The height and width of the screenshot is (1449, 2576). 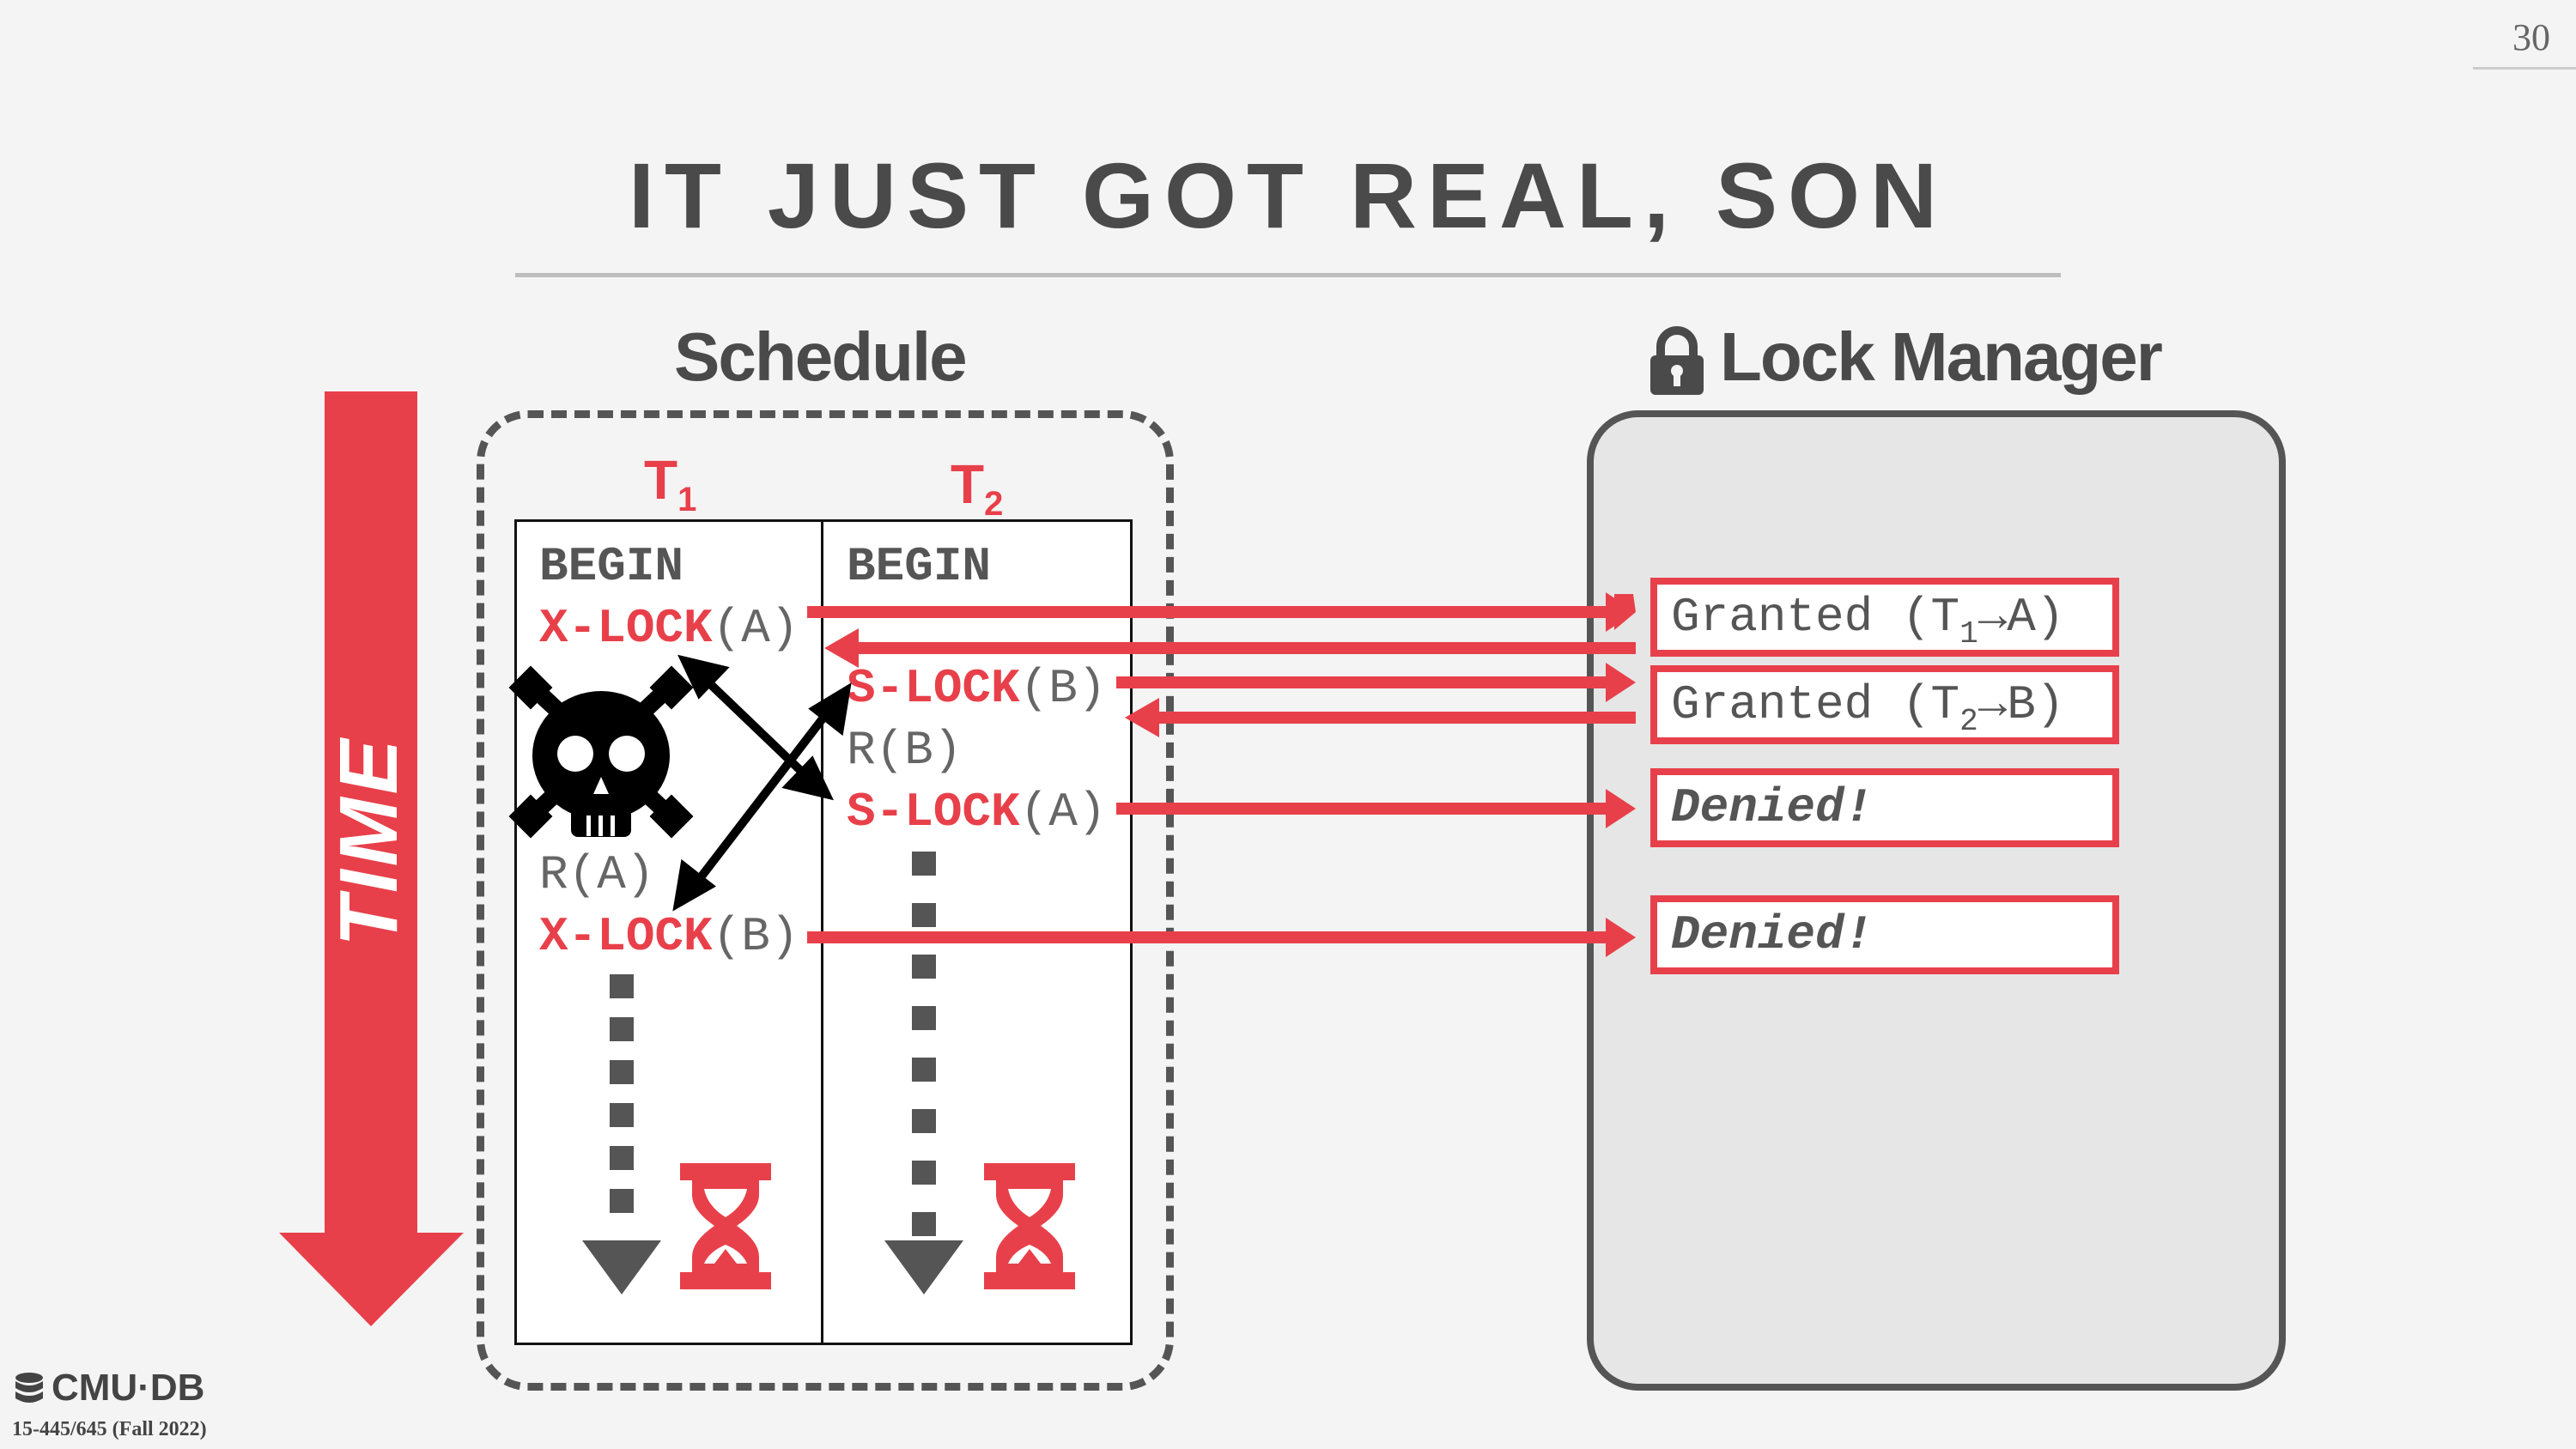 What do you see at coordinates (621, 1134) in the screenshot?
I see `t1-wait-arrow` at bounding box center [621, 1134].